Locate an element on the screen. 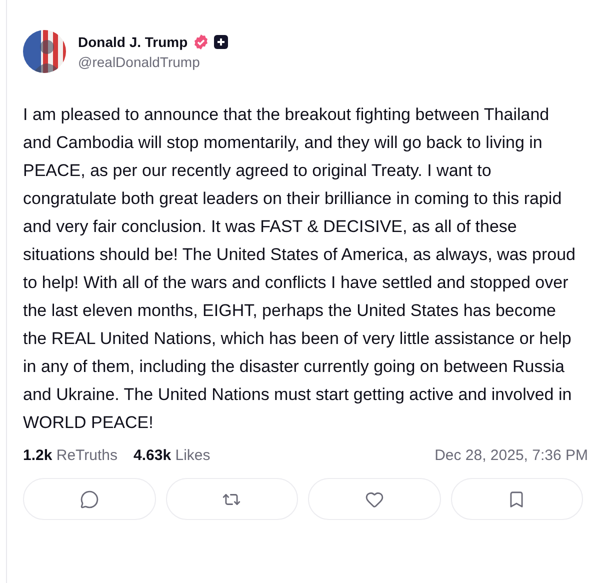 The width and height of the screenshot is (596, 583). heart-icon is located at coordinates (374, 499).